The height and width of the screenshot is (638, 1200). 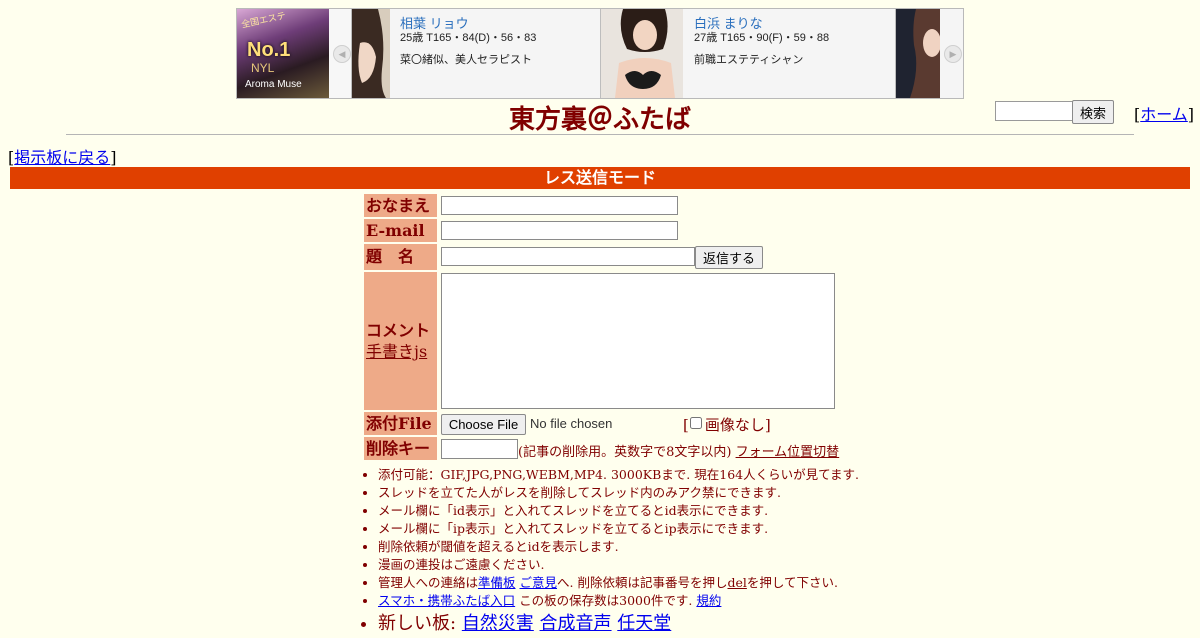 I want to click on ad-card: 白浜 まりな 27歳 T165・90(F)・59・88 前職エステティシャン, so click(x=747, y=53).